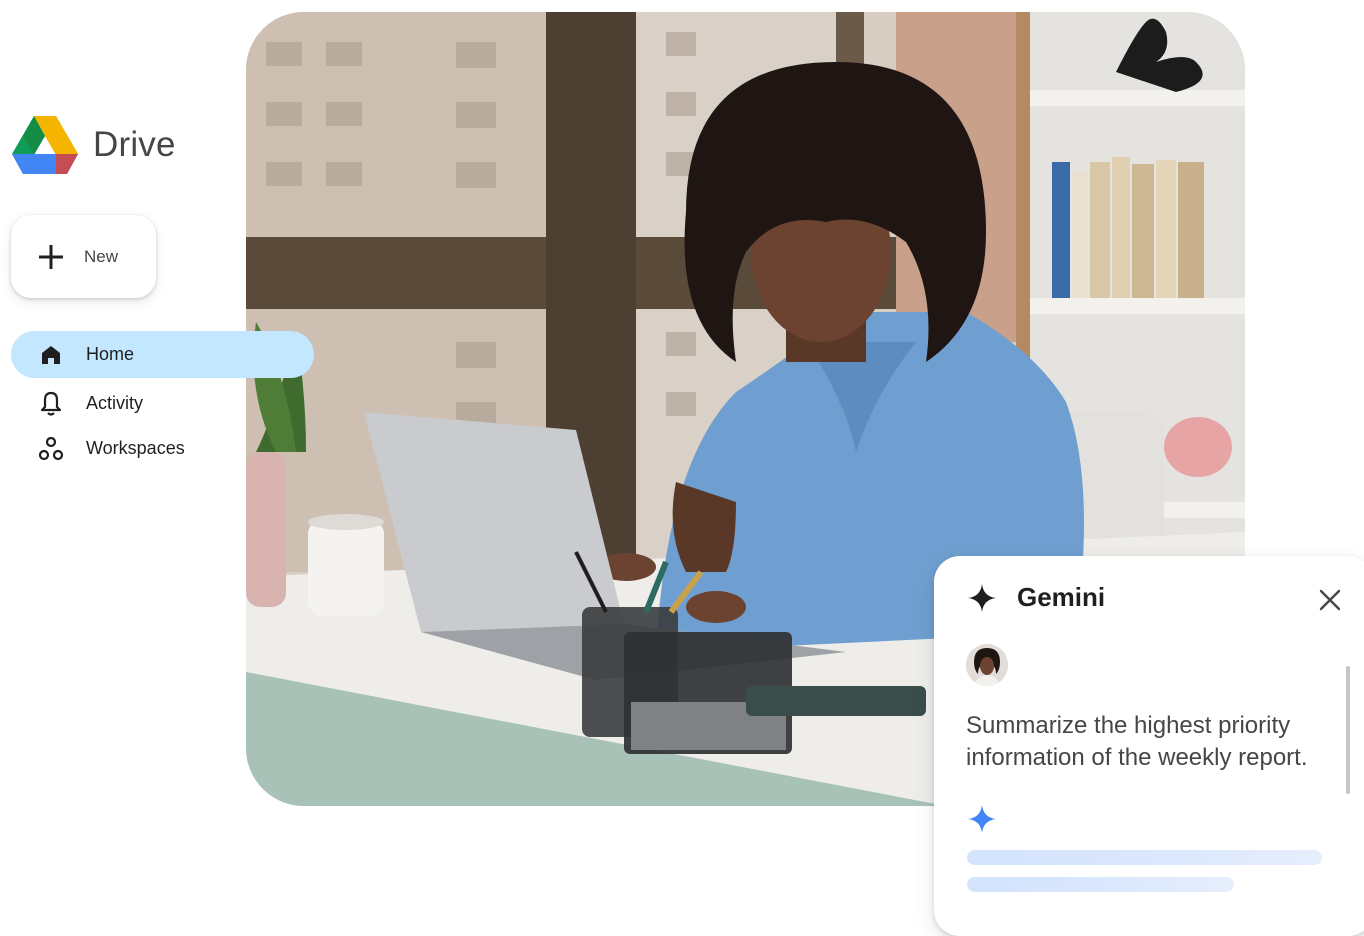 Image resolution: width=1364 pixels, height=936 pixels. I want to click on sidebar-item-label: Workspaces, so click(135, 448).